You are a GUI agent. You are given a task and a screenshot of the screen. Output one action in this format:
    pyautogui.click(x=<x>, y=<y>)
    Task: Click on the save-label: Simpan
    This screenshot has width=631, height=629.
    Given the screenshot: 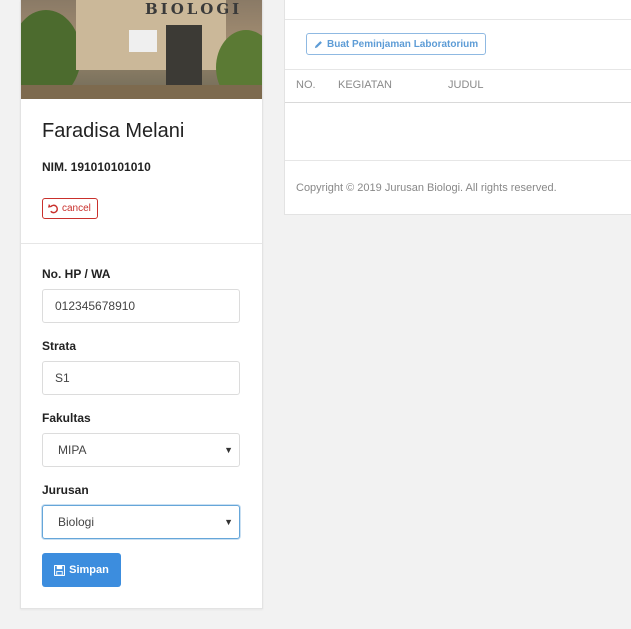 What is the action you would take?
    pyautogui.click(x=89, y=570)
    